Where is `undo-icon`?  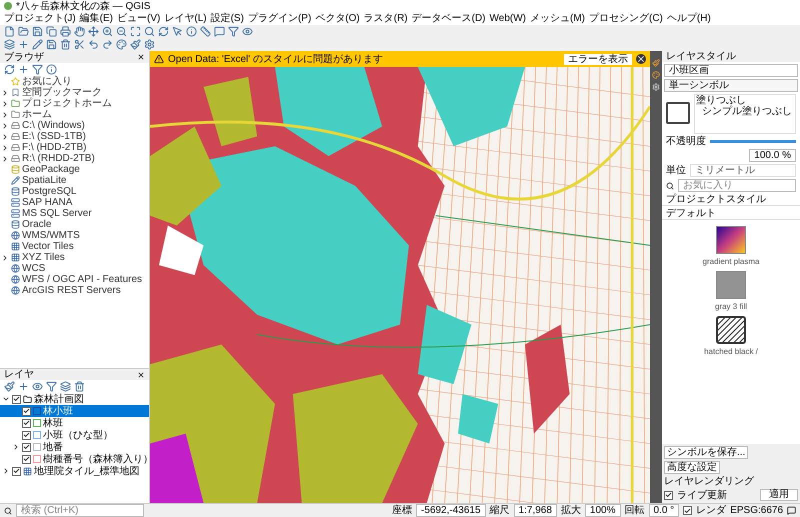
undo-icon is located at coordinates (93, 44).